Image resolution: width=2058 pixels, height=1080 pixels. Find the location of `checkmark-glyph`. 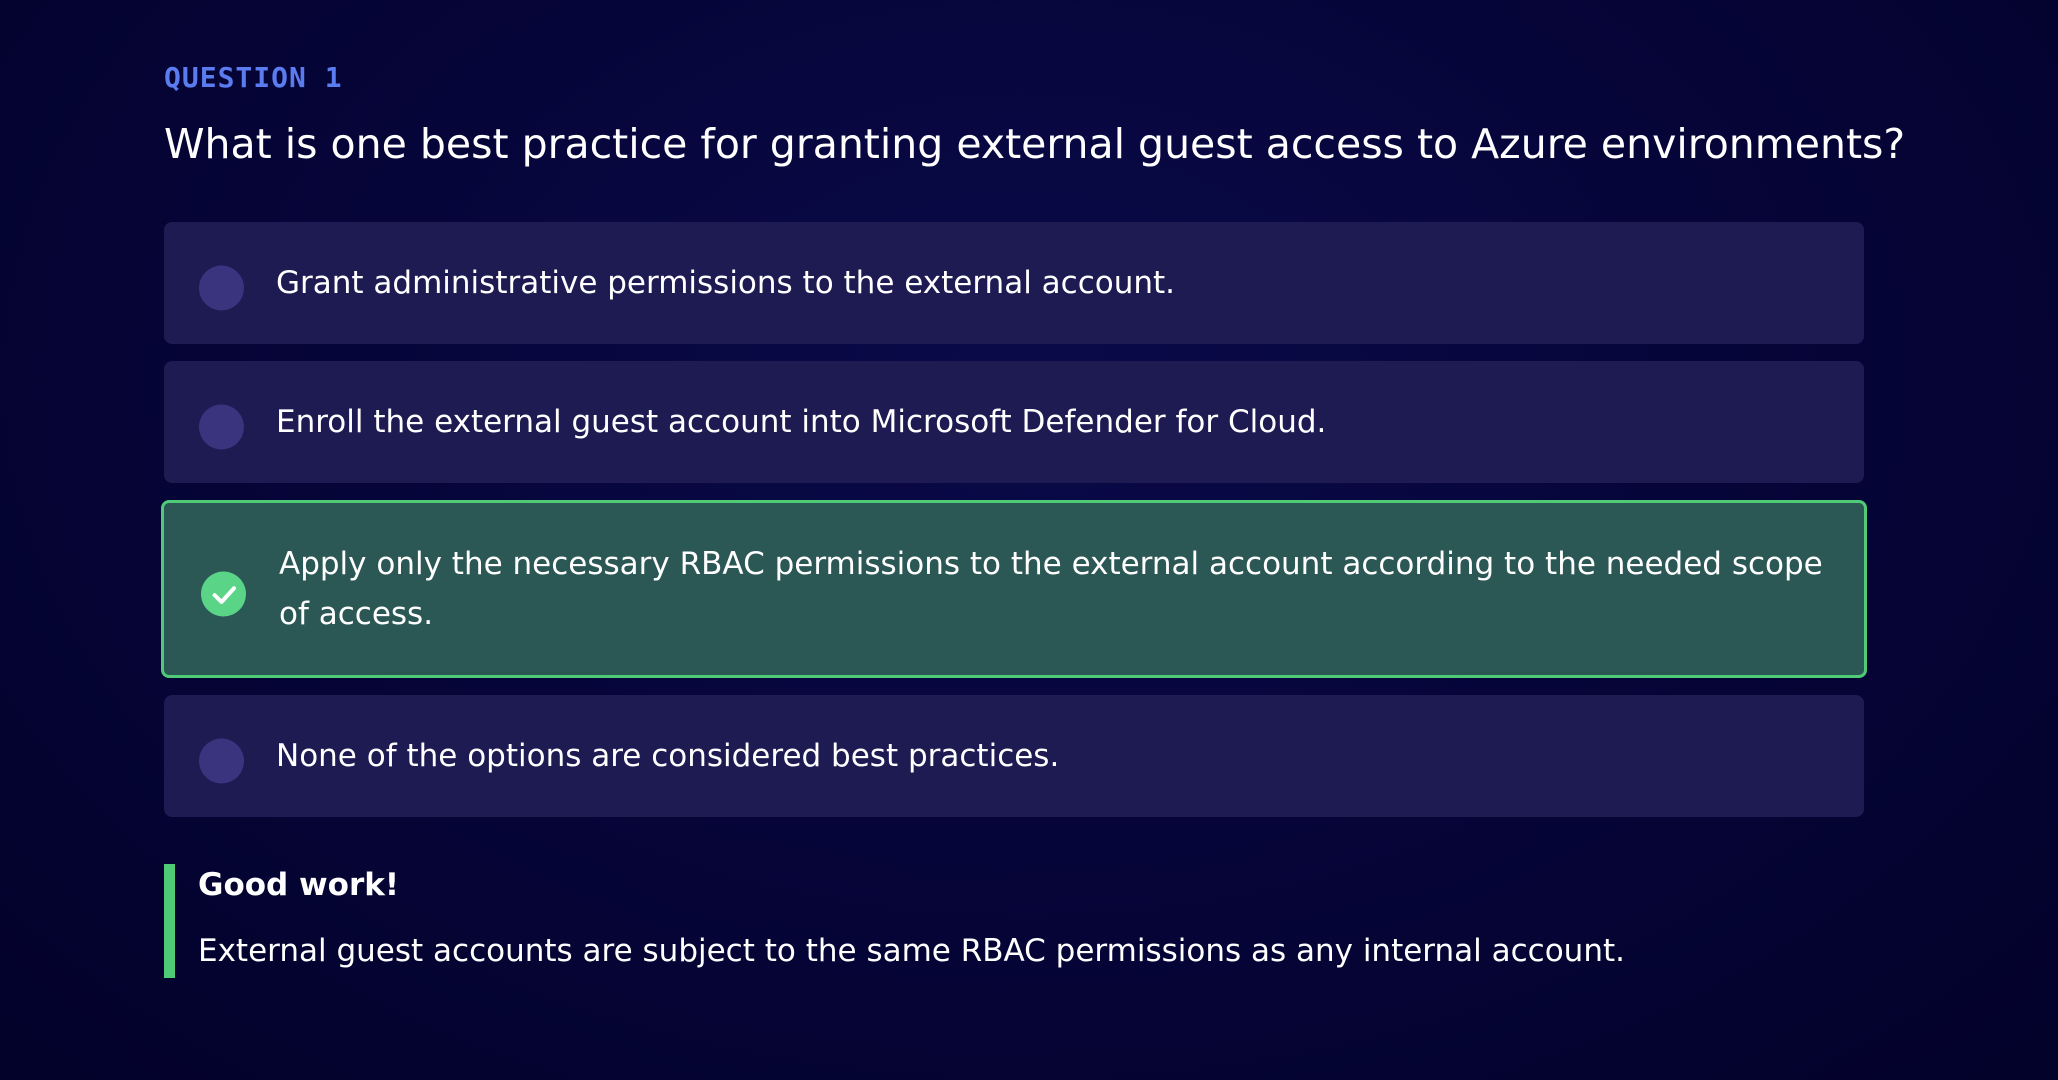

checkmark-glyph is located at coordinates (224, 594).